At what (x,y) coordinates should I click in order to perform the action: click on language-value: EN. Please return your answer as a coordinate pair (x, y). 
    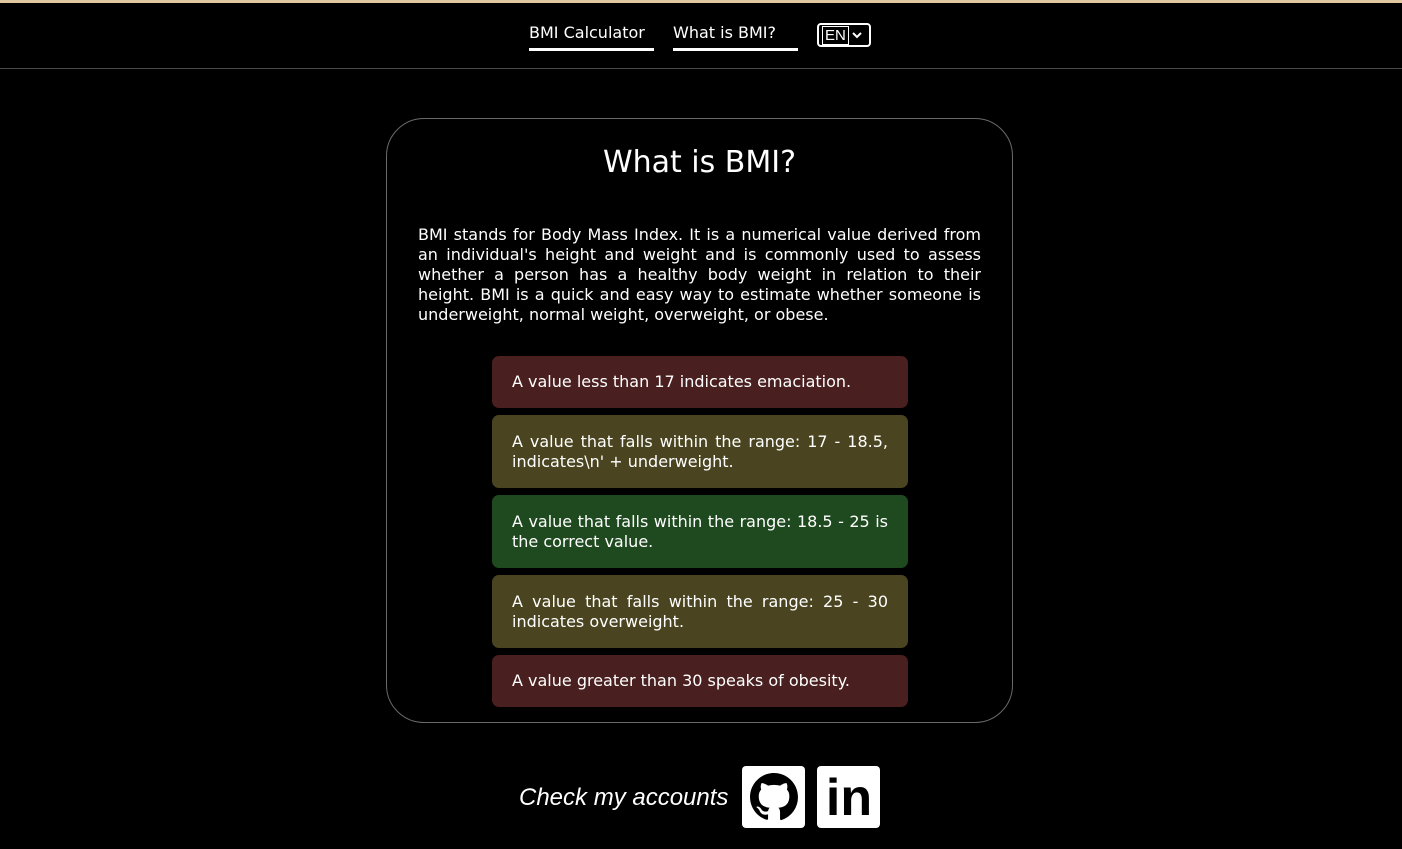
    Looking at the image, I should click on (835, 35).